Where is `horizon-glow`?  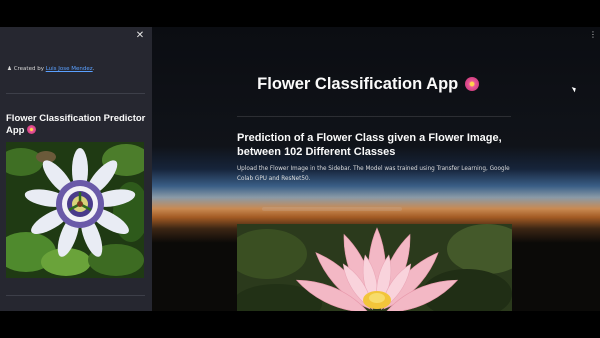 horizon-glow is located at coordinates (332, 209).